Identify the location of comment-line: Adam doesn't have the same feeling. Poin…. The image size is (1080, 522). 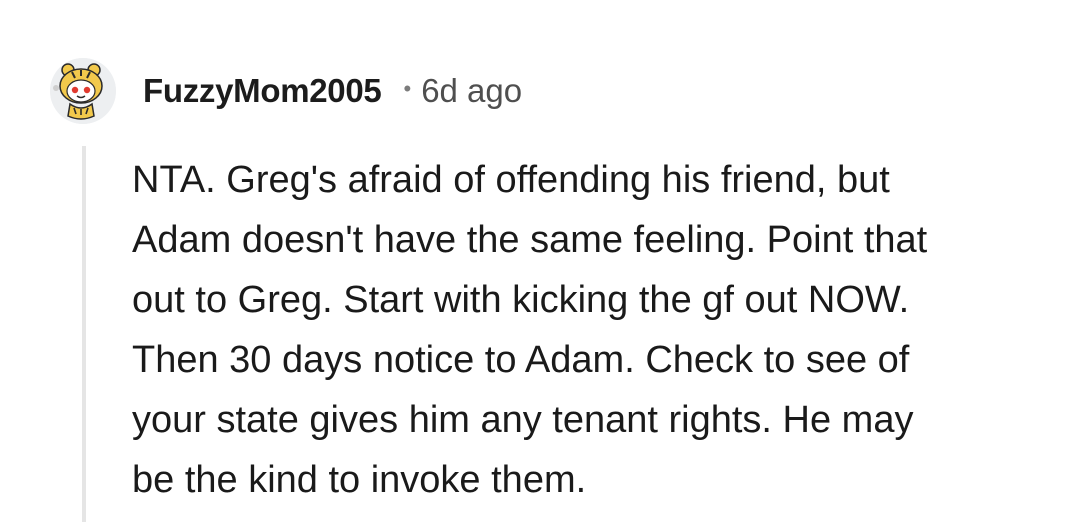
(530, 240).